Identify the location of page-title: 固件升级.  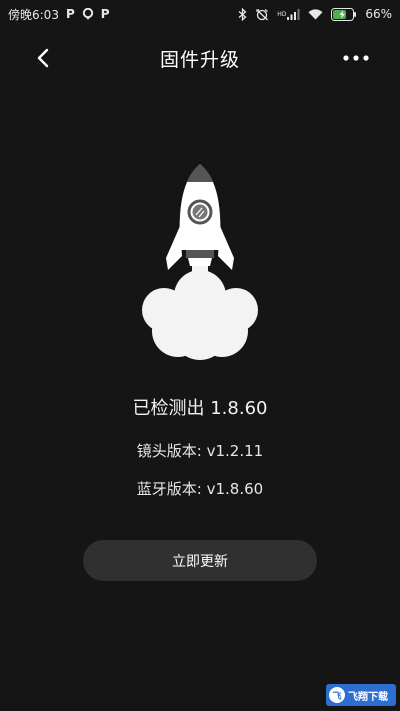
(199, 59).